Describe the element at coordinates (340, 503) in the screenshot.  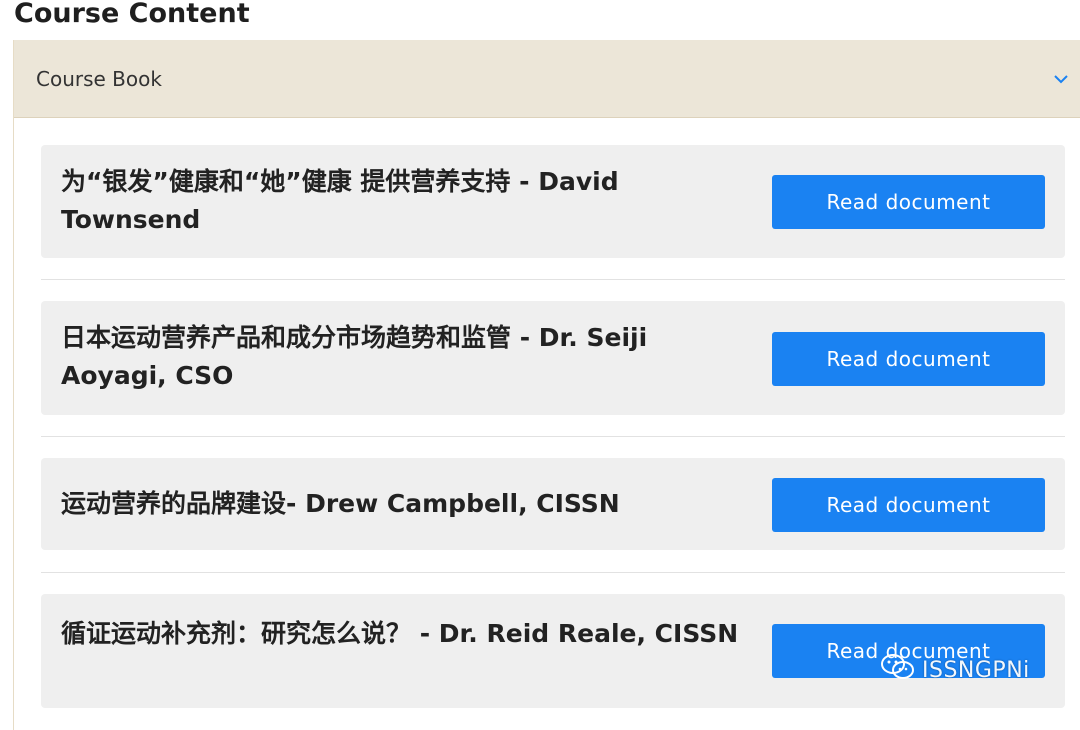
I see `document-title: 运动营养的品牌建设- Drew Campbell, CISSN` at that location.